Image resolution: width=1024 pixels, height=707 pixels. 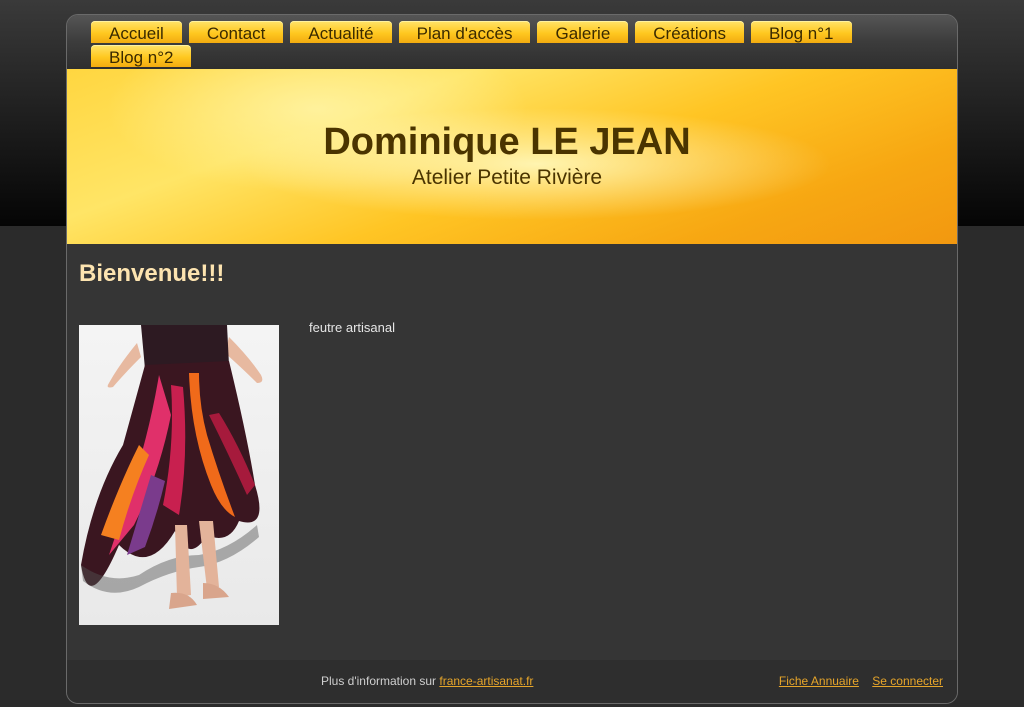 What do you see at coordinates (464, 32) in the screenshot?
I see `nav-item-plan-acces: Plan d'accès` at bounding box center [464, 32].